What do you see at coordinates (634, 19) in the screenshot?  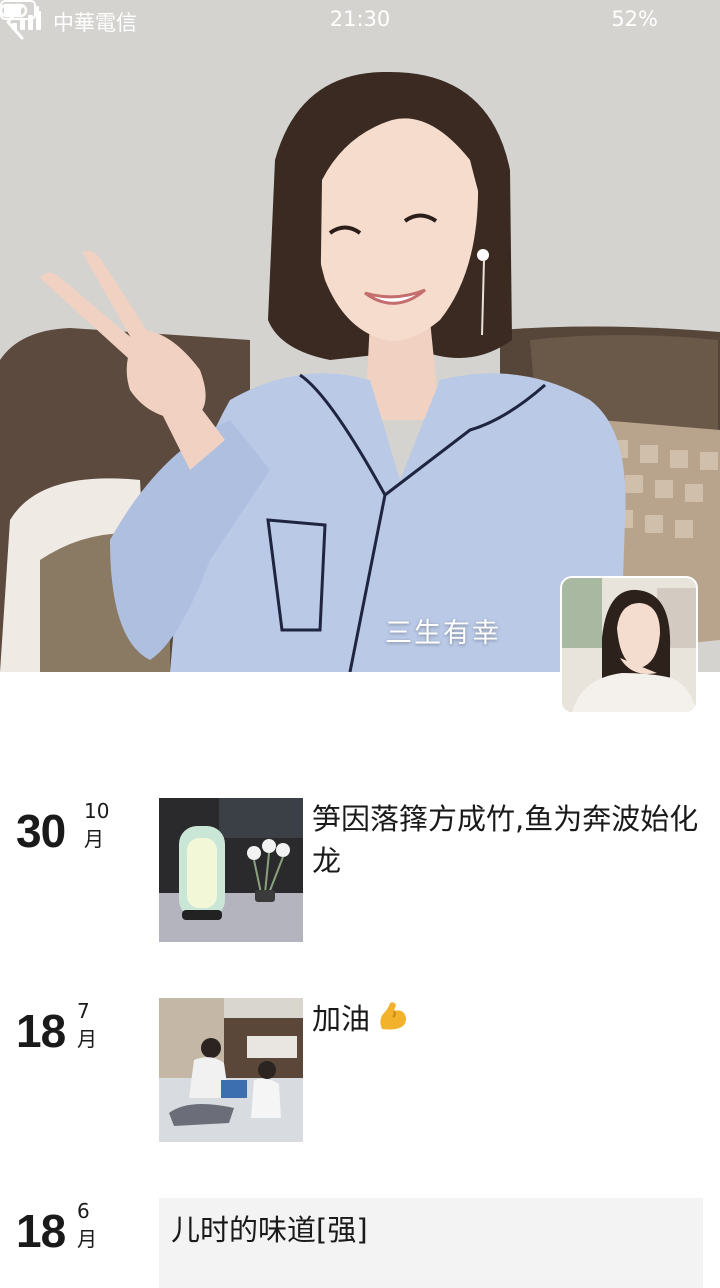 I see `battery-percentage: 52%` at bounding box center [634, 19].